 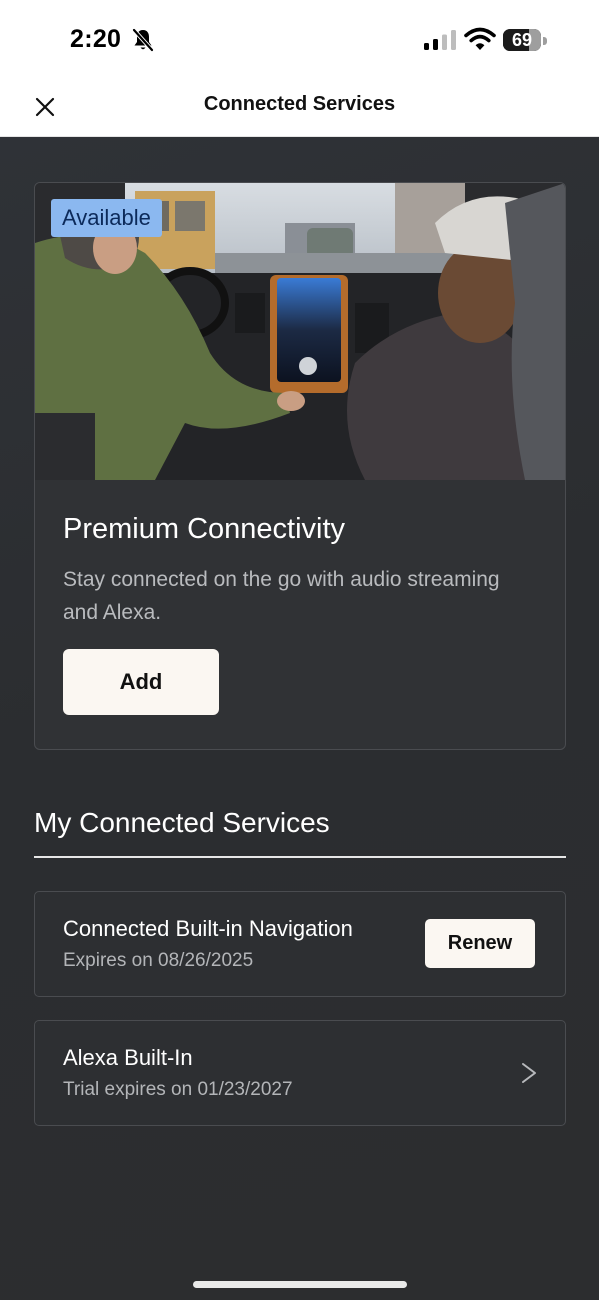 I want to click on battery-level: 69, so click(x=522, y=40).